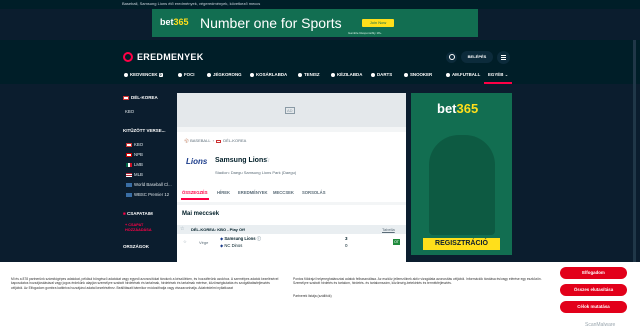 This screenshot has width=640, height=331. Describe the element at coordinates (503, 57) in the screenshot. I see `hamburger-menu-icon` at that location.